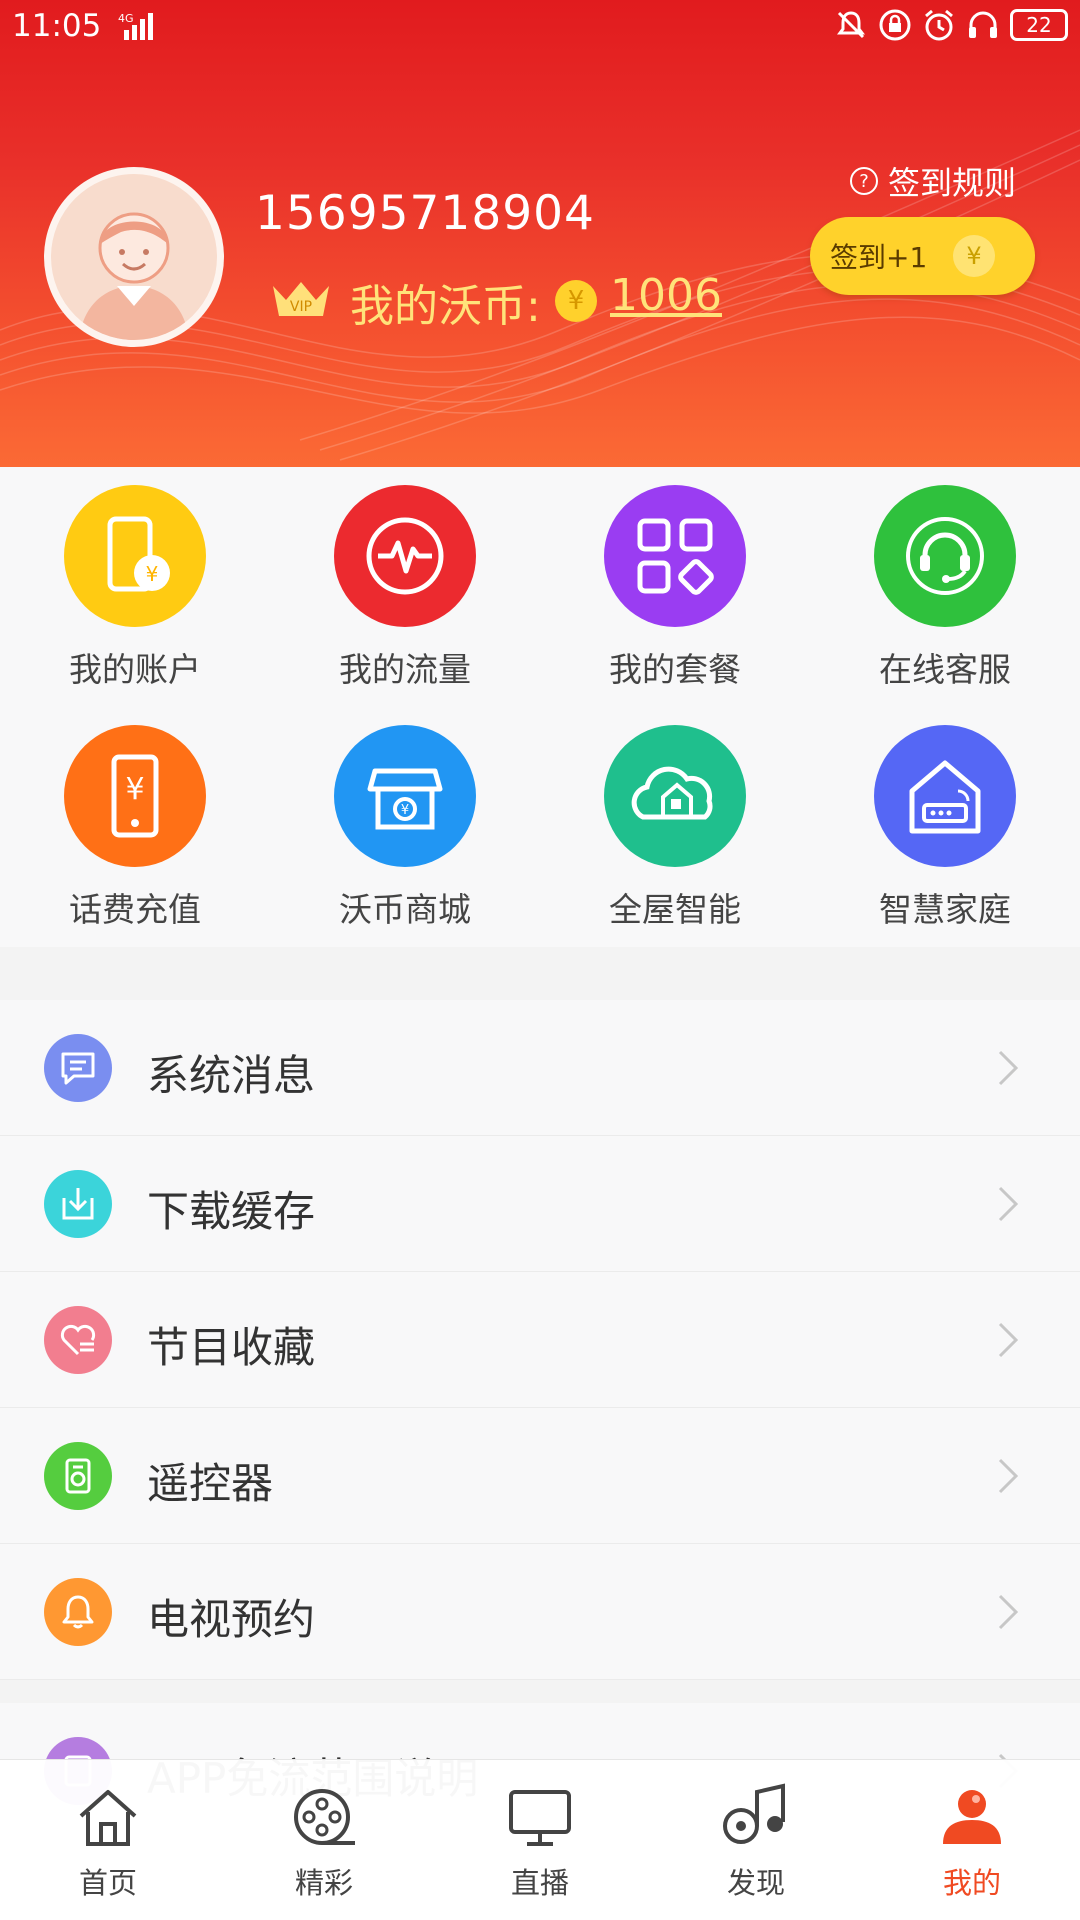  Describe the element at coordinates (135, 669) in the screenshot. I see `grid-label: 我的账户` at that location.